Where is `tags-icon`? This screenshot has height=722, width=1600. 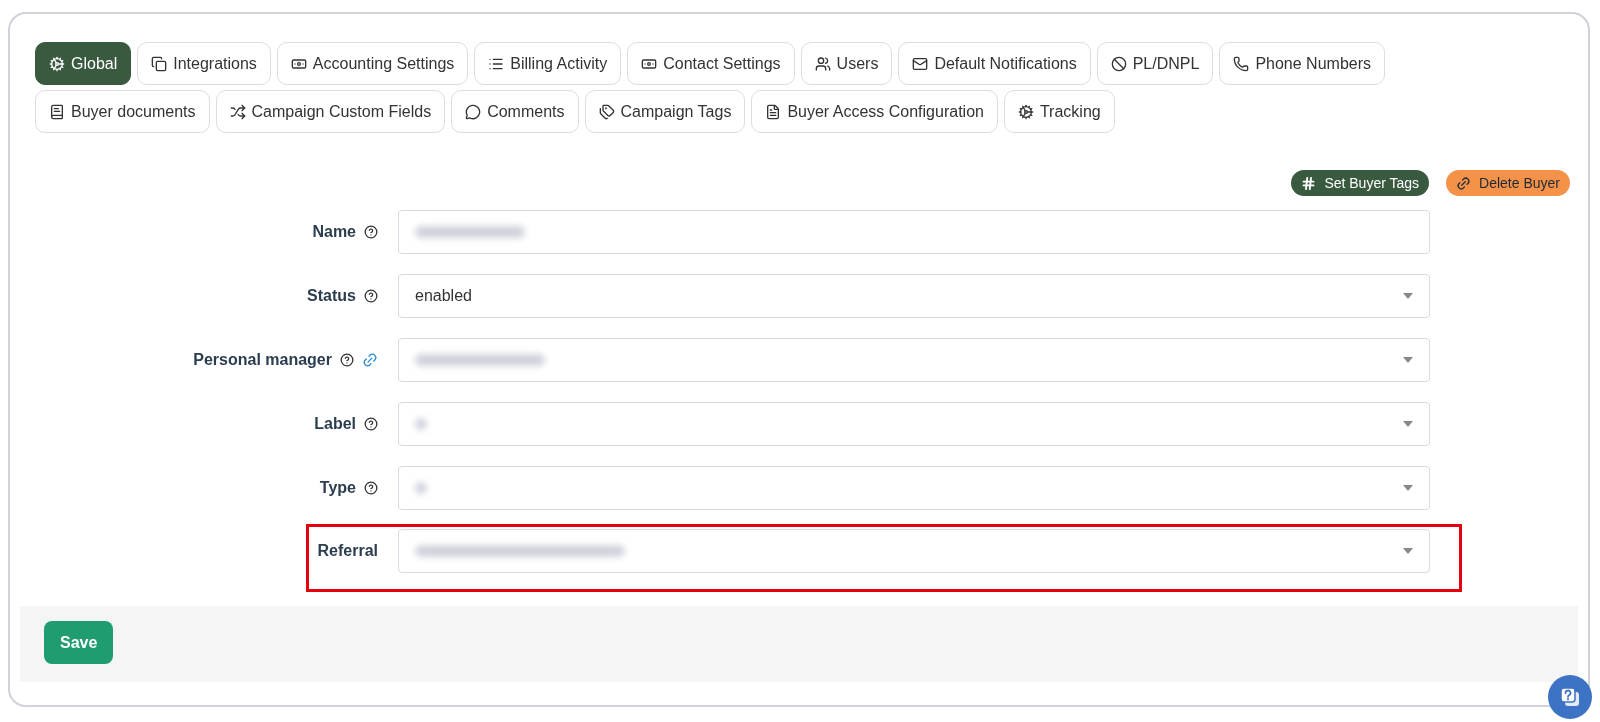
tags-icon is located at coordinates (606, 111).